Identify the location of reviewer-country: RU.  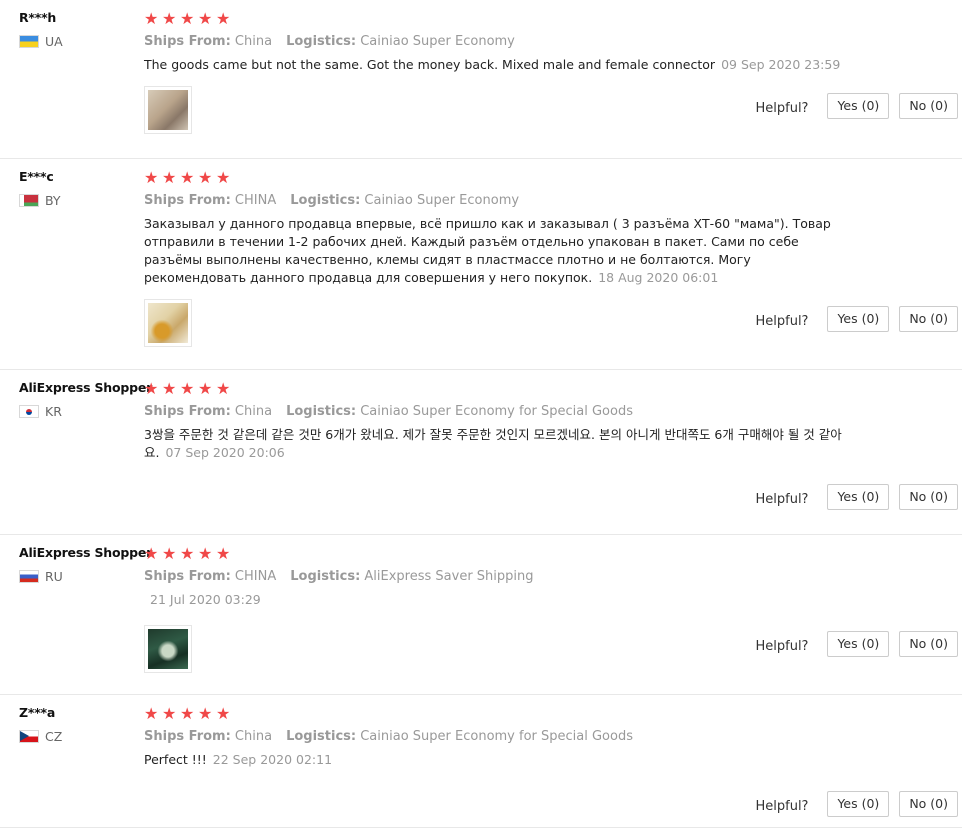
(80, 576).